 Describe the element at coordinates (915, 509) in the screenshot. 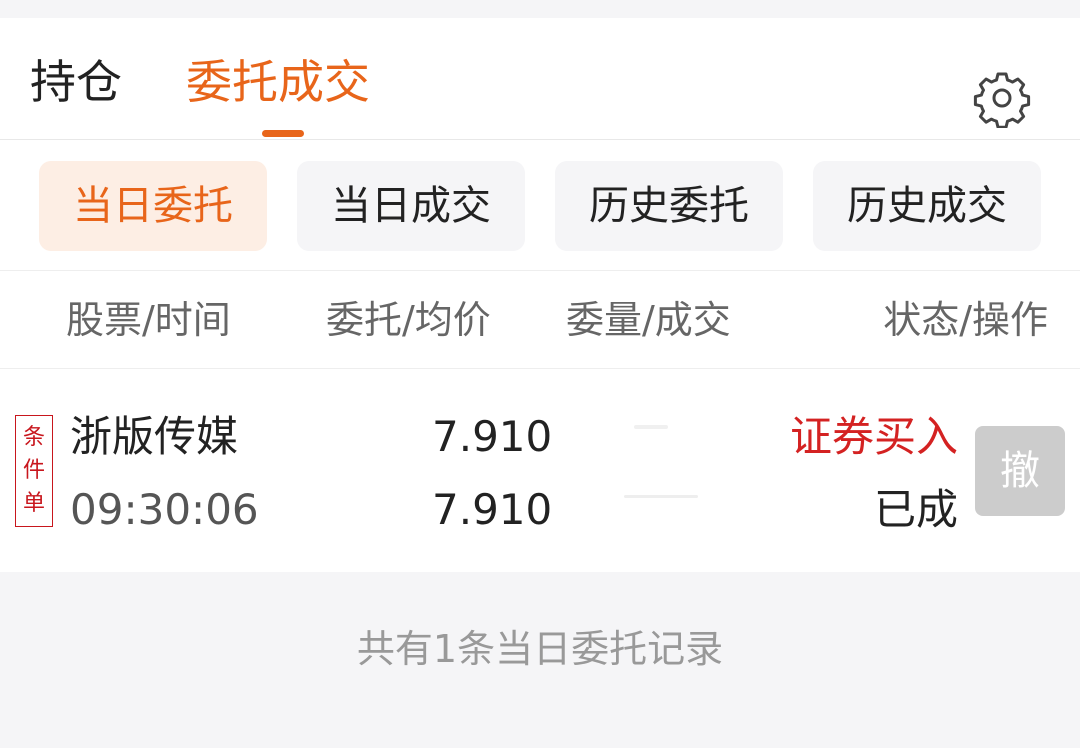

I see `status-badge: 已成` at that location.